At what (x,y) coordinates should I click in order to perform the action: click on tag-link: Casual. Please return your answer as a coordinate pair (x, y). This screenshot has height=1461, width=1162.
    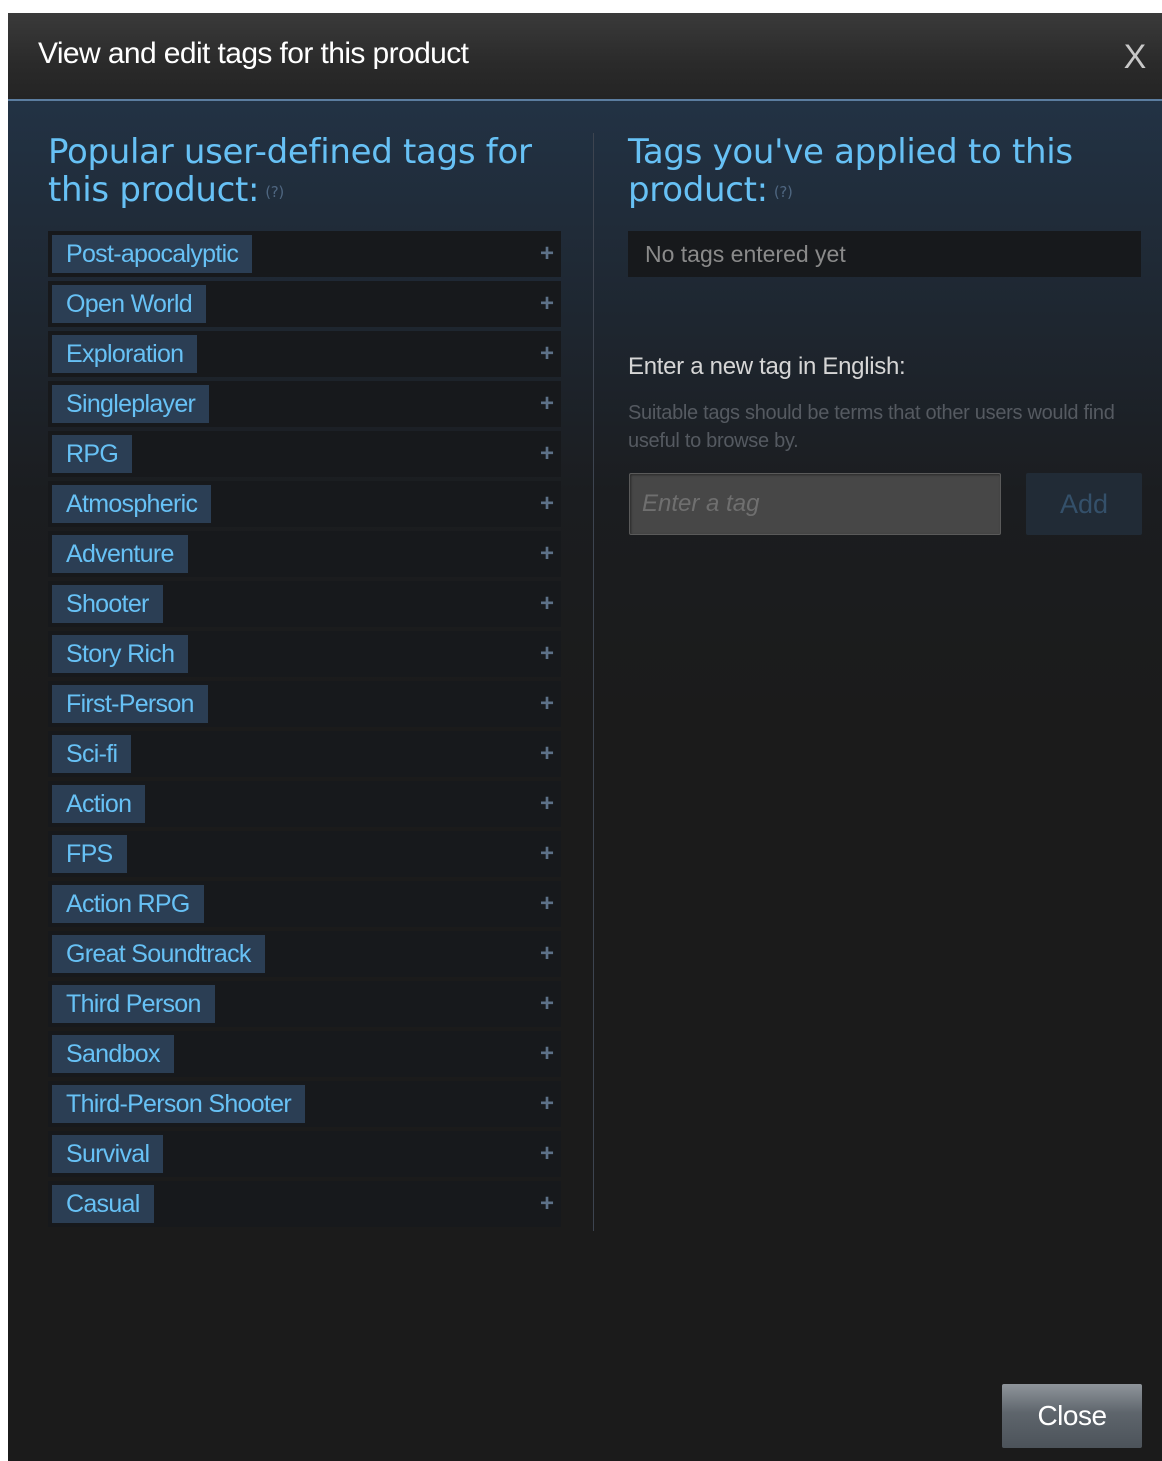
    Looking at the image, I should click on (103, 1204).